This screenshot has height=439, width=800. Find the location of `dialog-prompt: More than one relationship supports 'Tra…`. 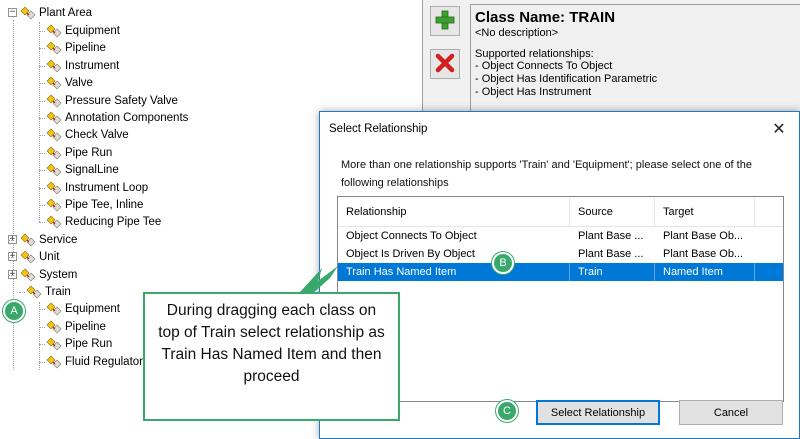

dialog-prompt: More than one relationship supports 'Tra… is located at coordinates (546, 174).